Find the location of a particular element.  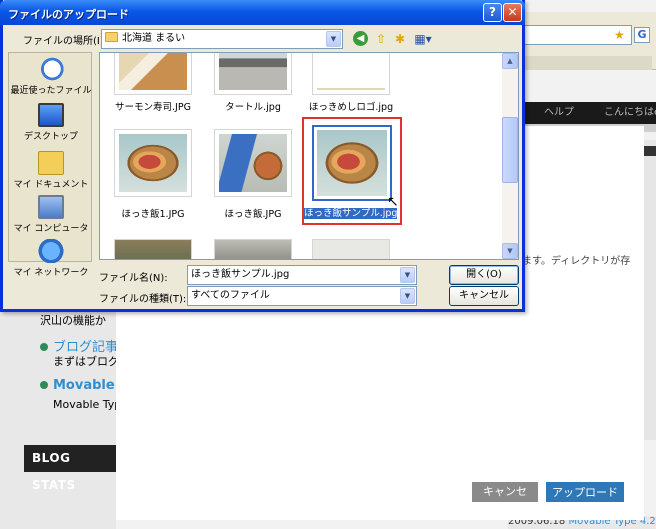

open-button: 開く(O) is located at coordinates (484, 275).